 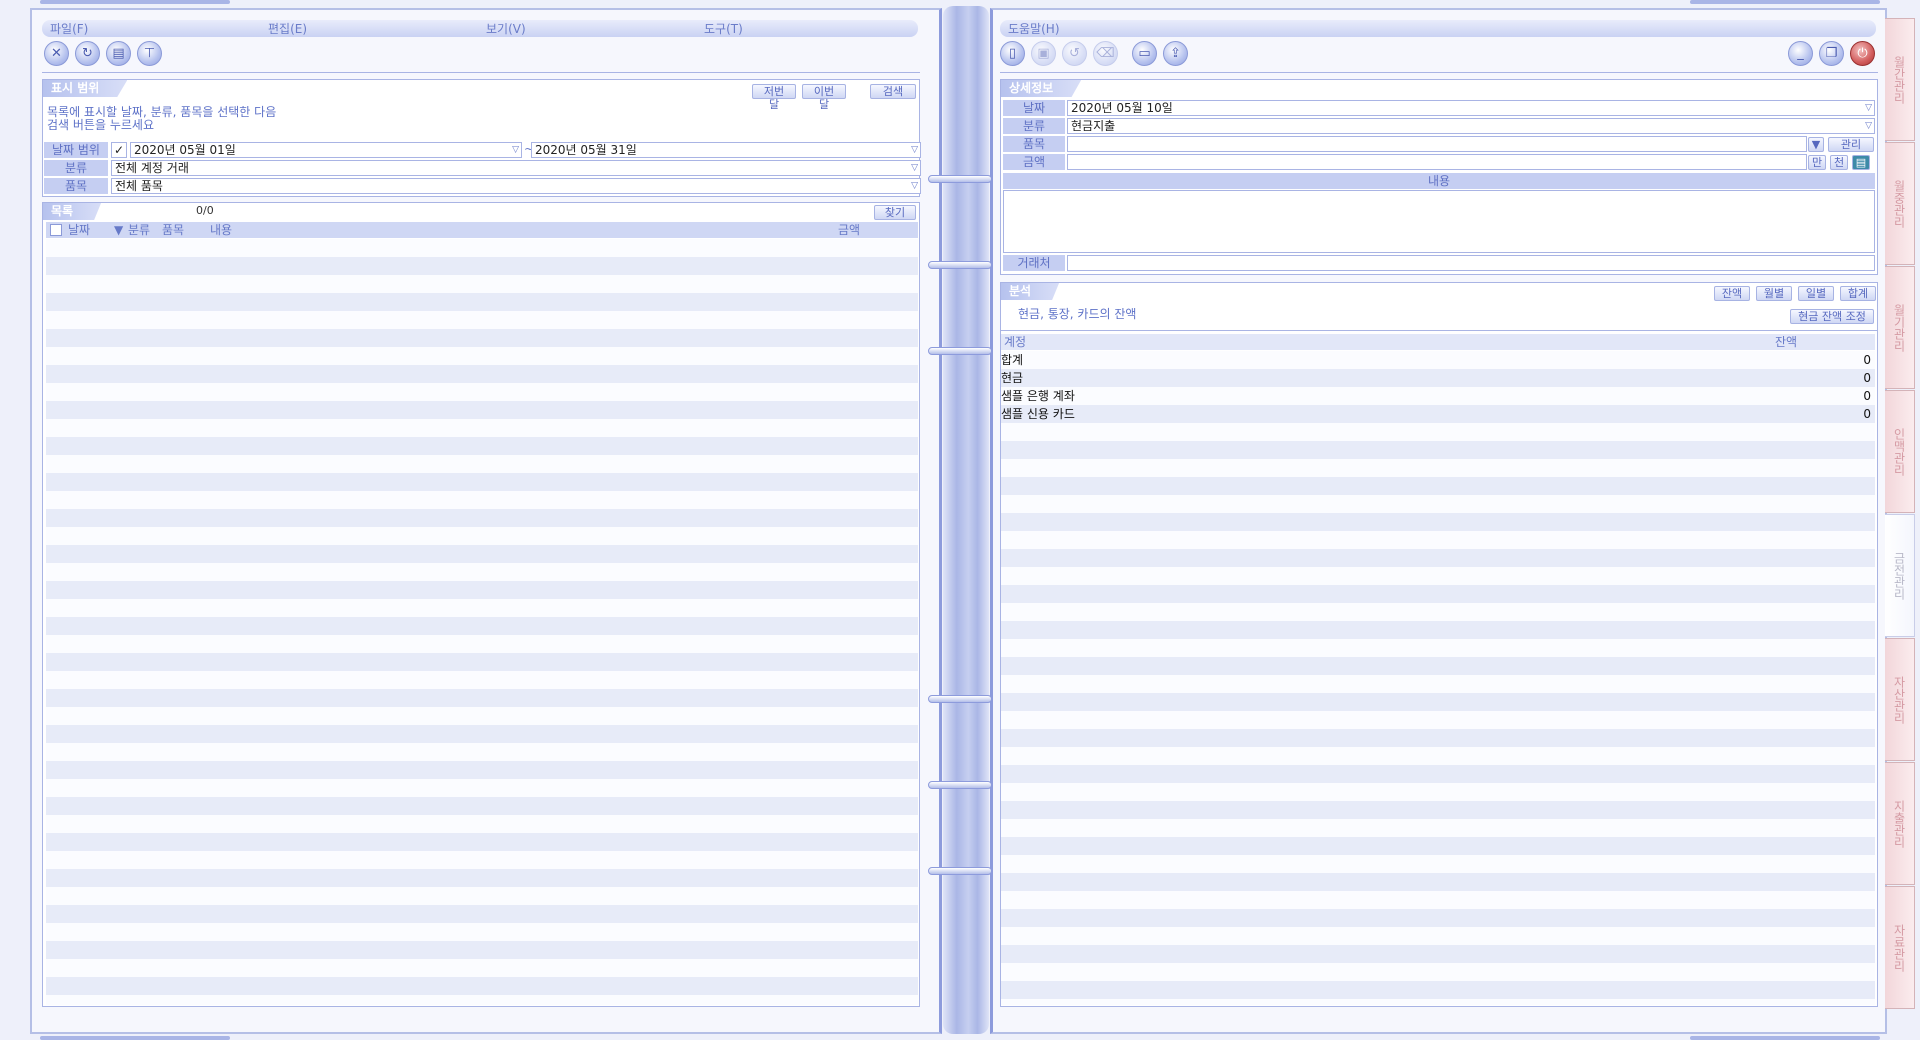 What do you see at coordinates (76, 150) in the screenshot?
I see `date-range-label: 날짜 범위` at bounding box center [76, 150].